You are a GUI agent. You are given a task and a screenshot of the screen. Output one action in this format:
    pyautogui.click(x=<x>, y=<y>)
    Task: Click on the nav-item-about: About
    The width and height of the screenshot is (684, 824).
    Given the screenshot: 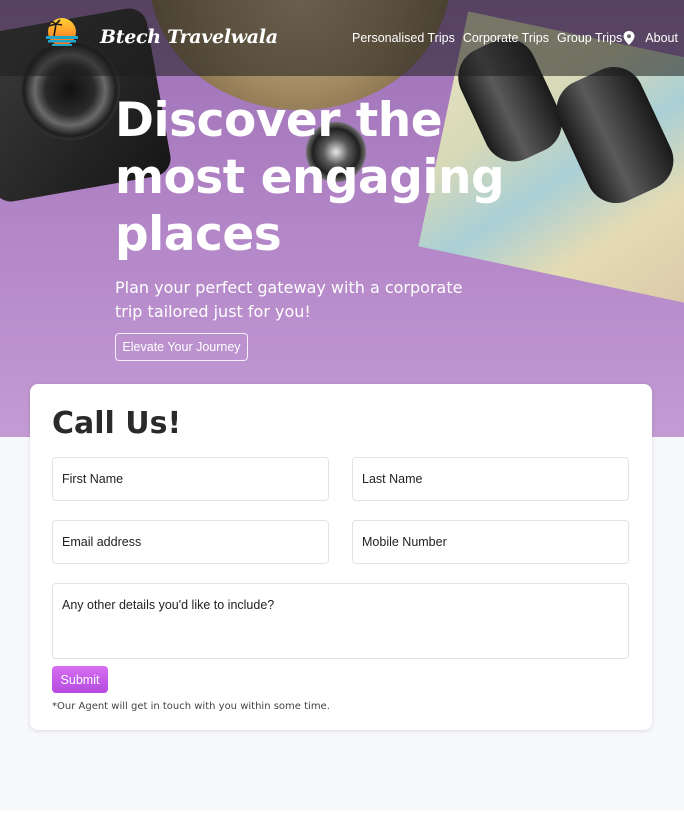 What is the action you would take?
    pyautogui.click(x=661, y=38)
    